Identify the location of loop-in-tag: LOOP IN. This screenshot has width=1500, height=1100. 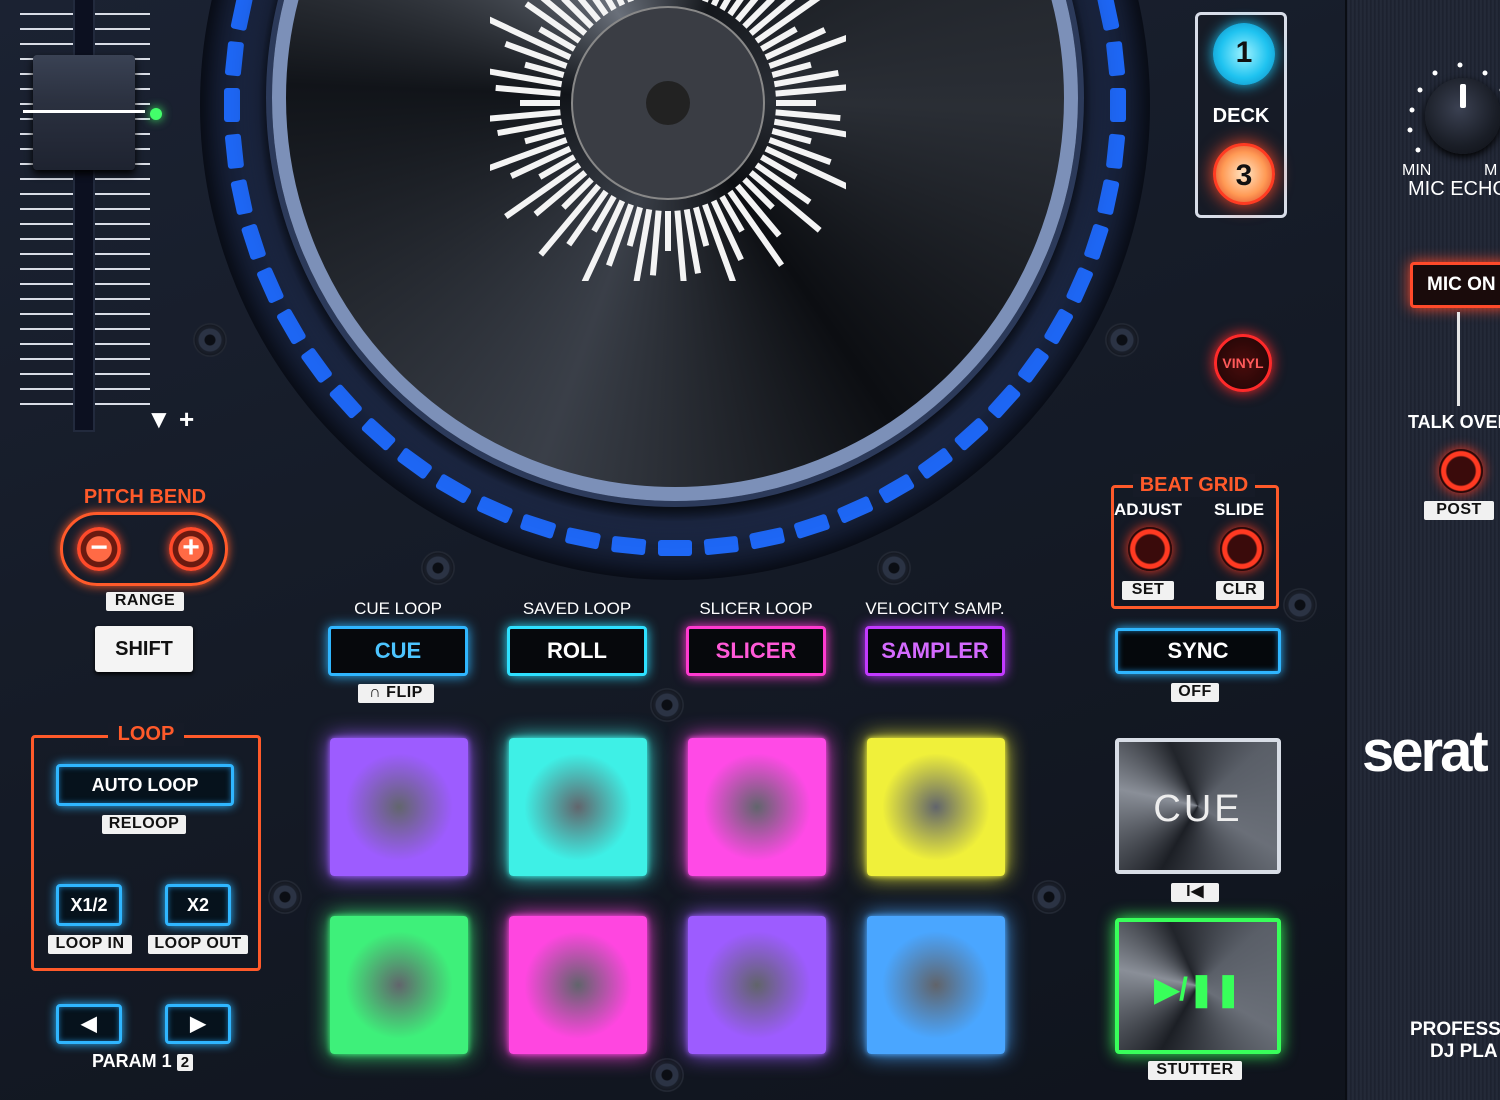
(90, 944).